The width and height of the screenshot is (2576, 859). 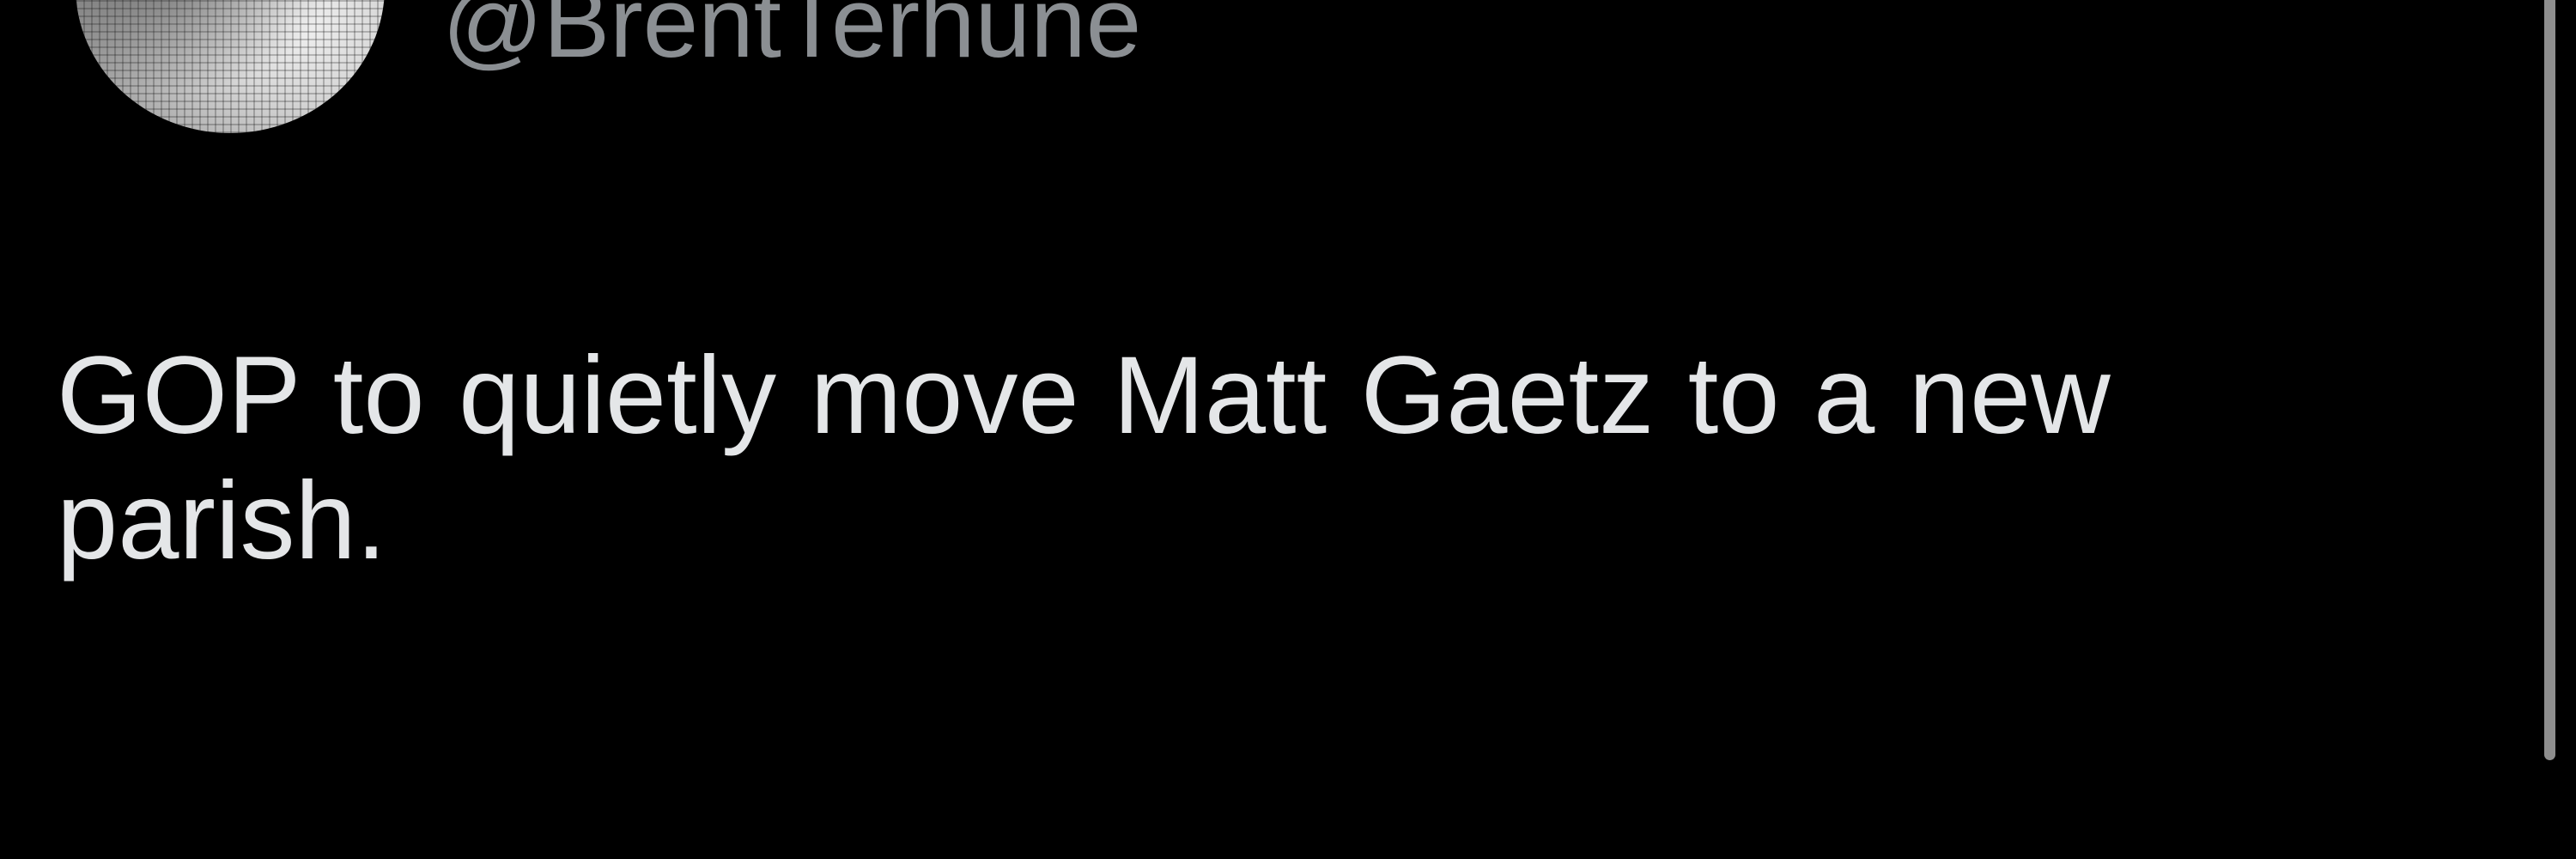 I want to click on user-handle: @BrentTerhune, so click(x=792, y=40).